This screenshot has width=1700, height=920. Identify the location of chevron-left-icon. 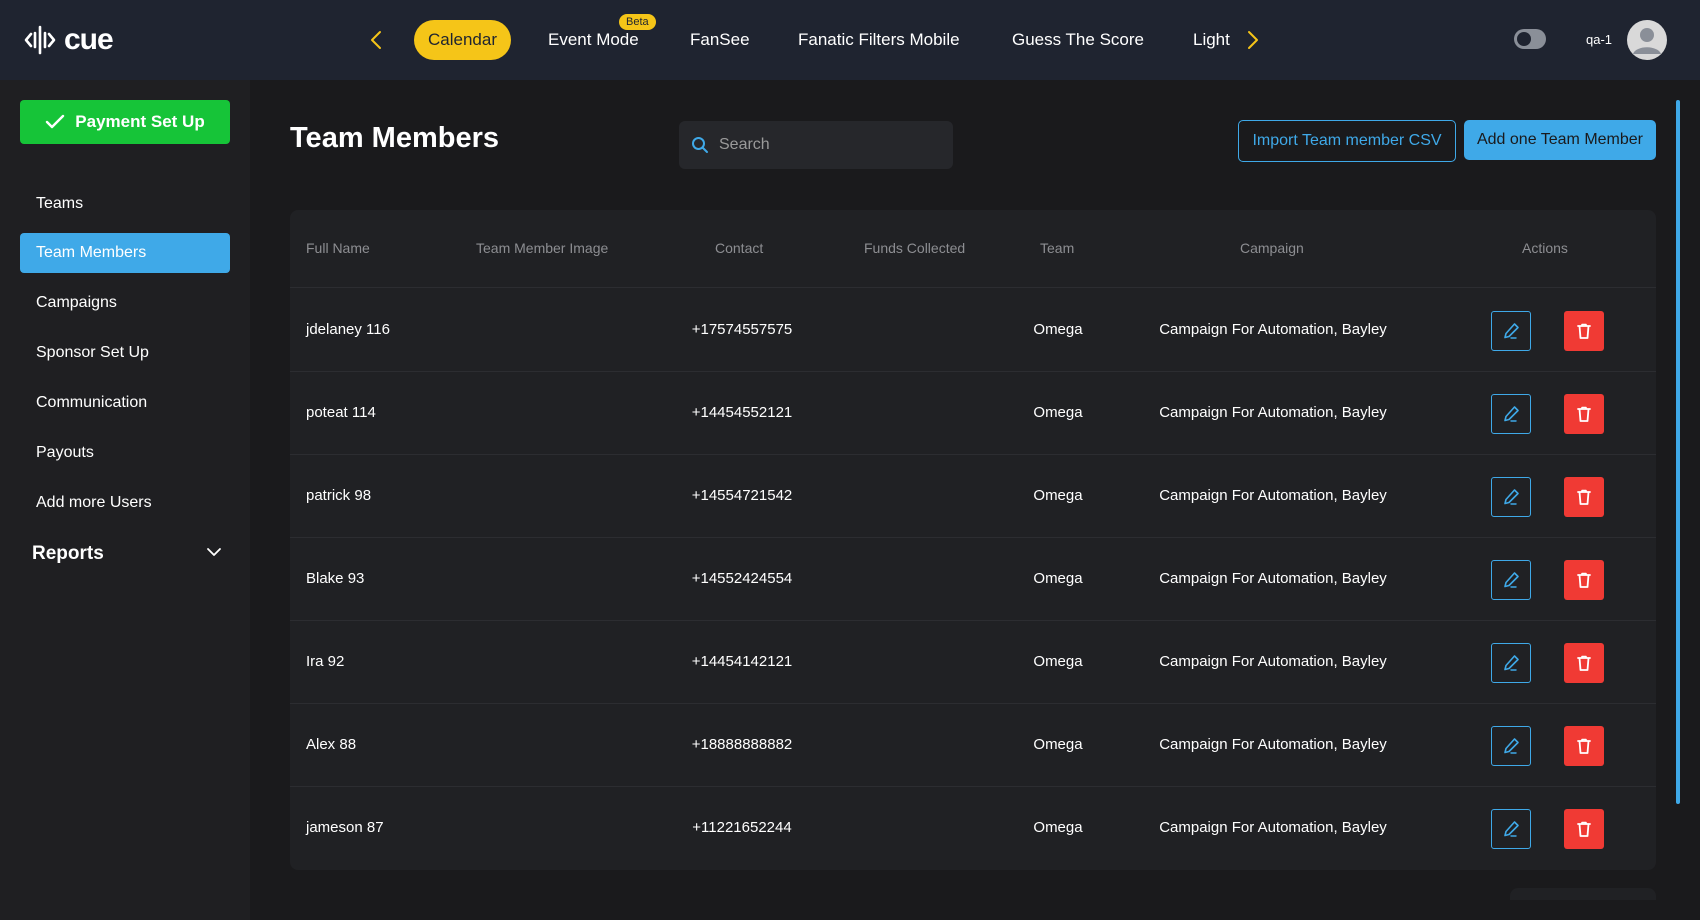
(376, 40).